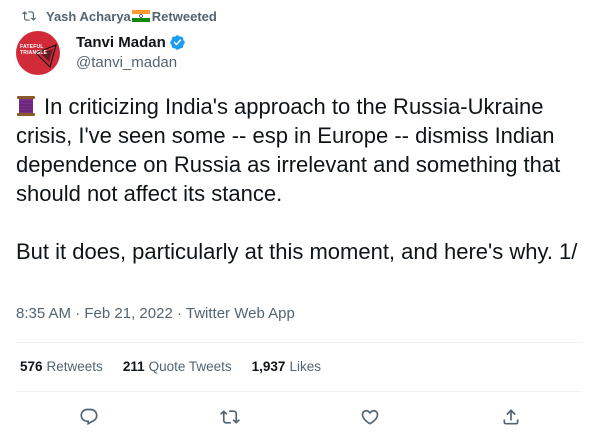 The width and height of the screenshot is (598, 441). Describe the element at coordinates (131, 63) in the screenshot. I see `author-handle: @tanvi_madan` at that location.